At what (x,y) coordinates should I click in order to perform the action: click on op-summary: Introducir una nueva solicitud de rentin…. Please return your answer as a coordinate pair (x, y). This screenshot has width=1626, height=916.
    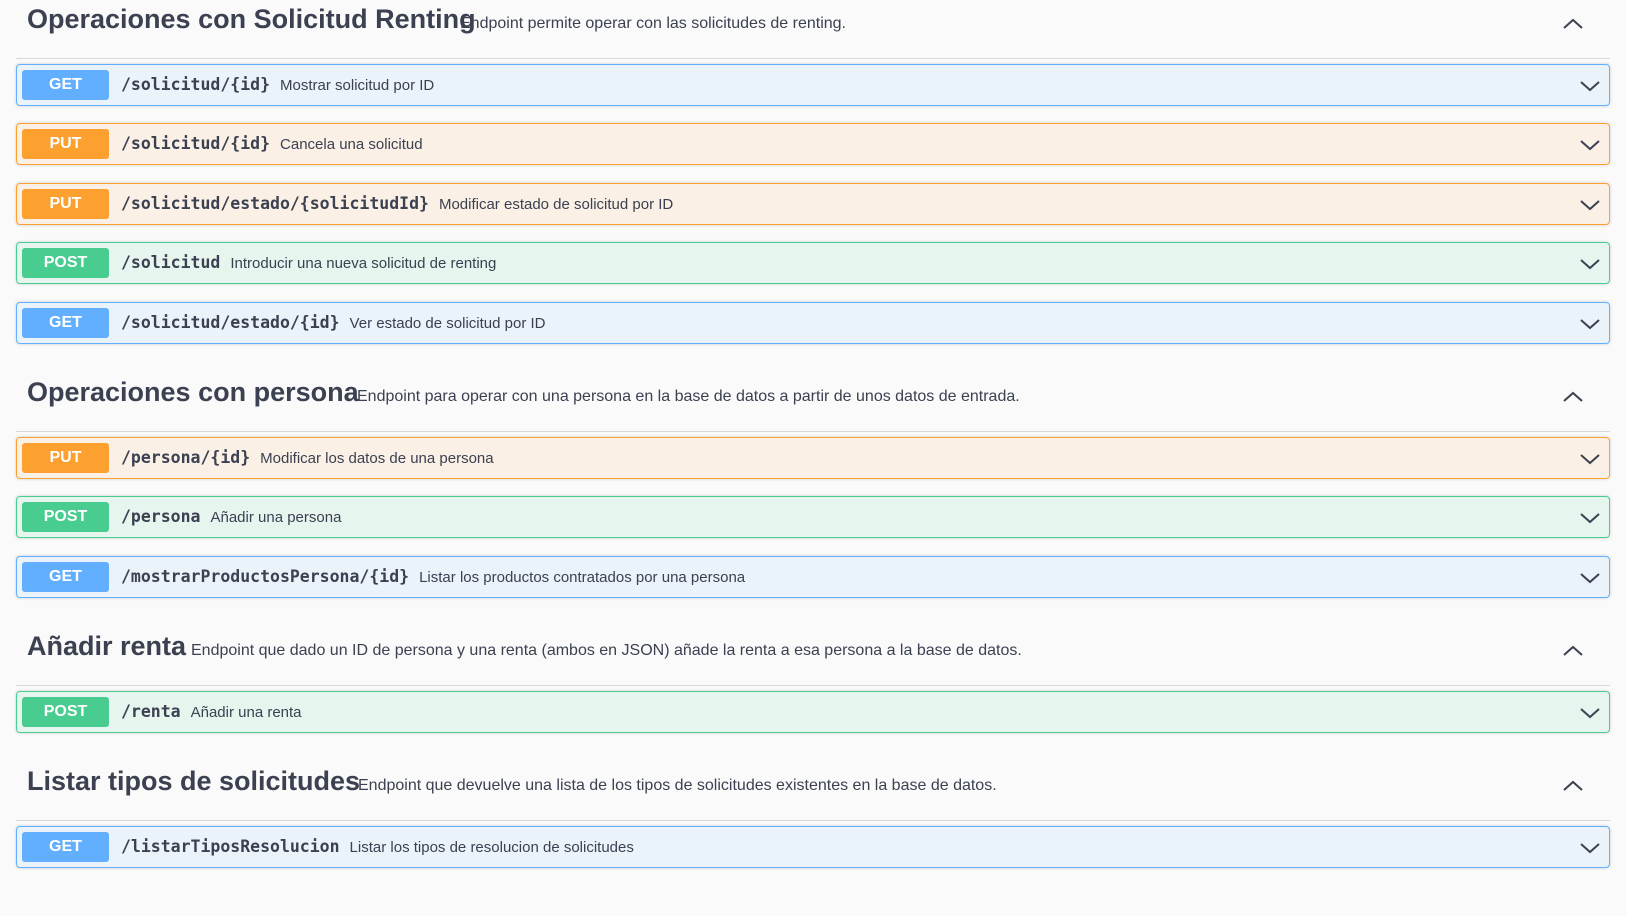
    Looking at the image, I should click on (363, 263).